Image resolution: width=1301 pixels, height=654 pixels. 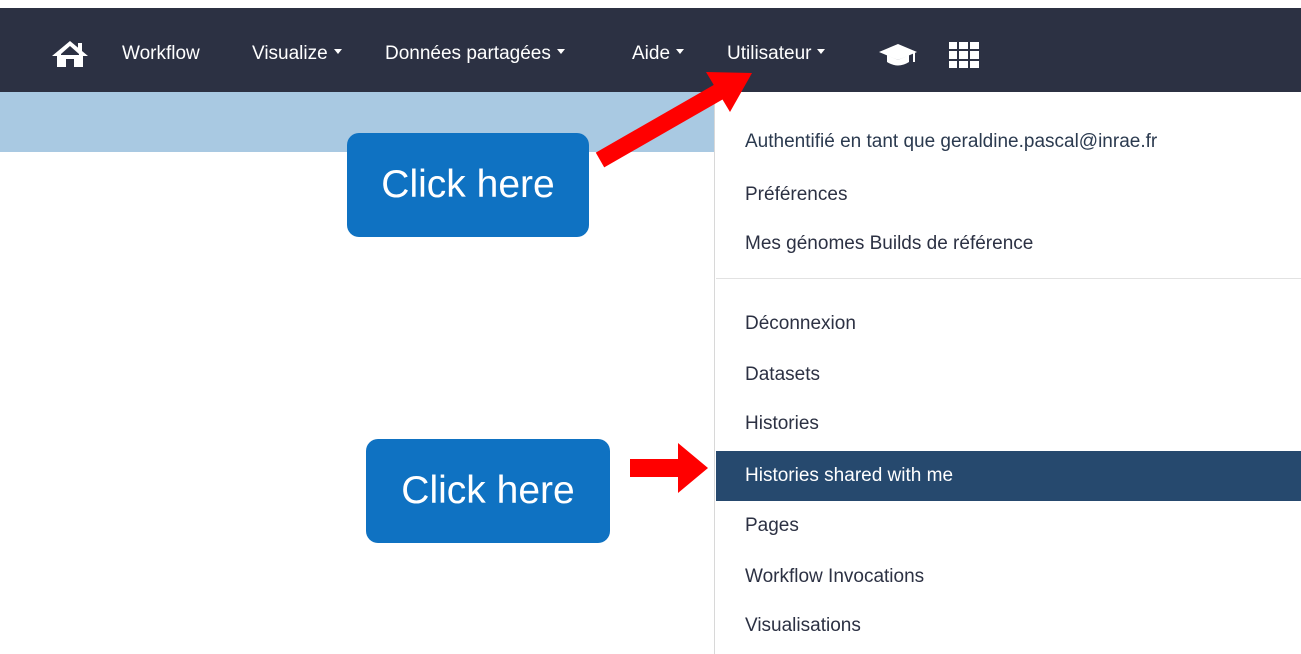 I want to click on nav-workflow: Workflow, so click(x=161, y=54).